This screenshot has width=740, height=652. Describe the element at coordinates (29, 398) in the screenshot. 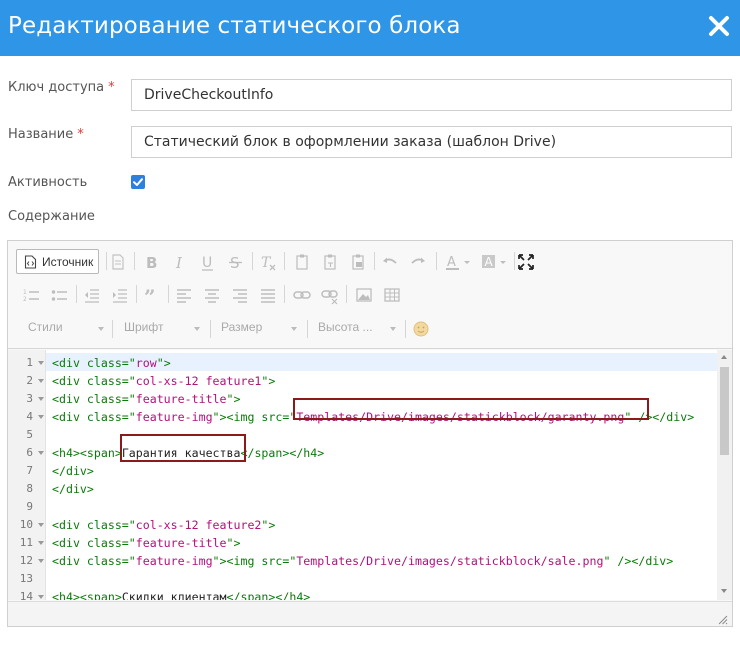

I see `line-number: 3` at that location.